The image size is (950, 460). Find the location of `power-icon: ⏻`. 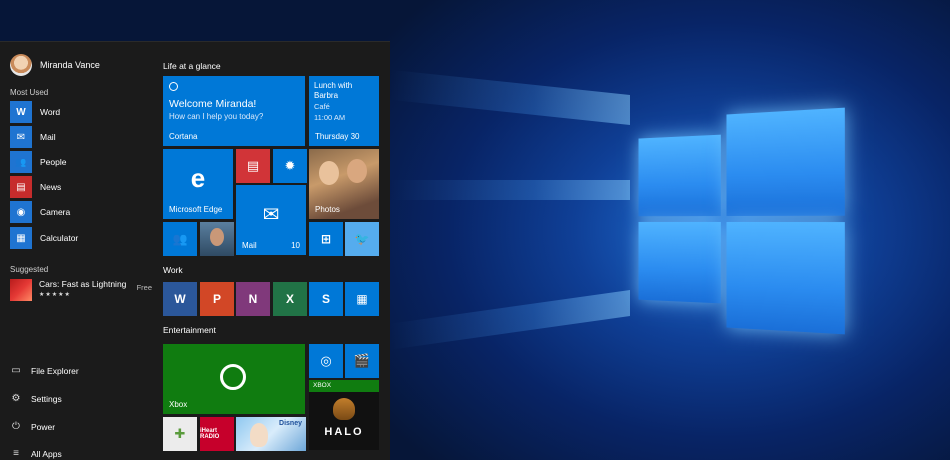

power-icon: ⏻ is located at coordinates (16, 426).